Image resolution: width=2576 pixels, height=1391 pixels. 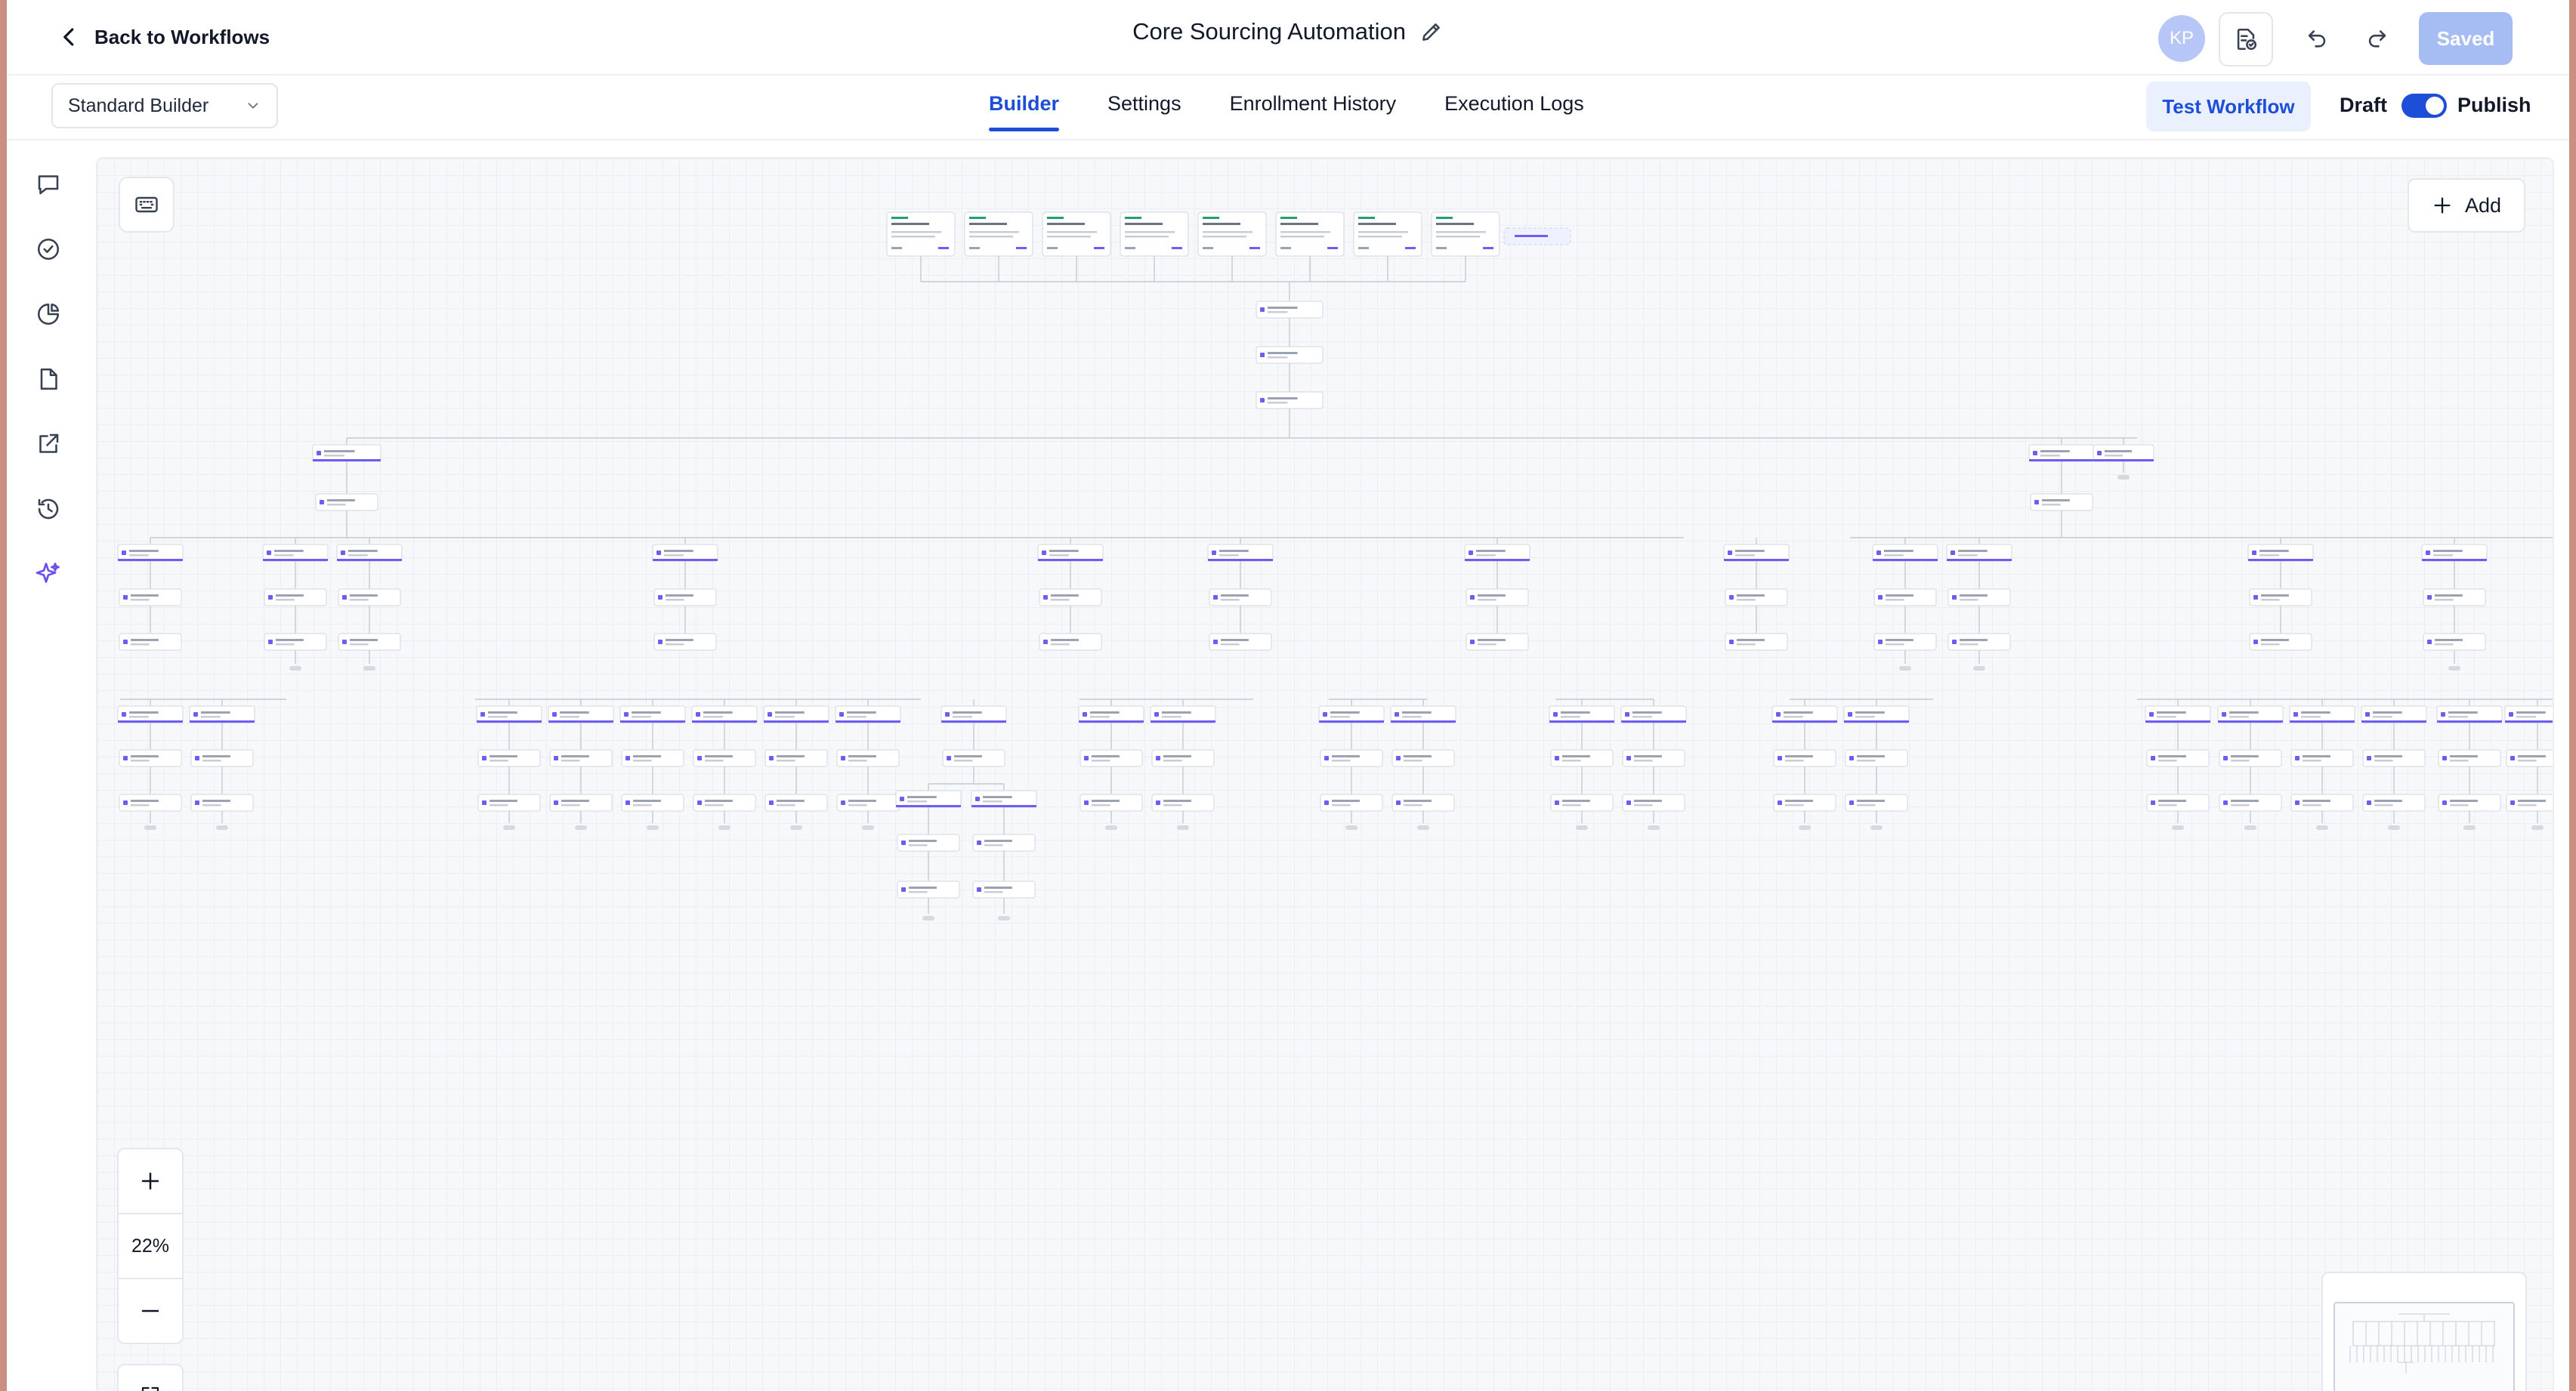 What do you see at coordinates (2466, 205) in the screenshot?
I see `add-node-button: Add` at bounding box center [2466, 205].